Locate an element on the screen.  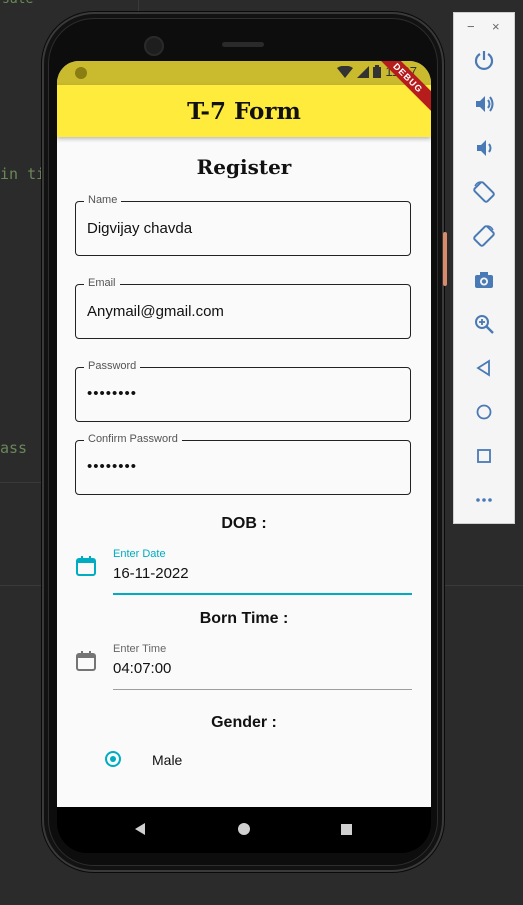
volume-down-button is located at coordinates (484, 148).